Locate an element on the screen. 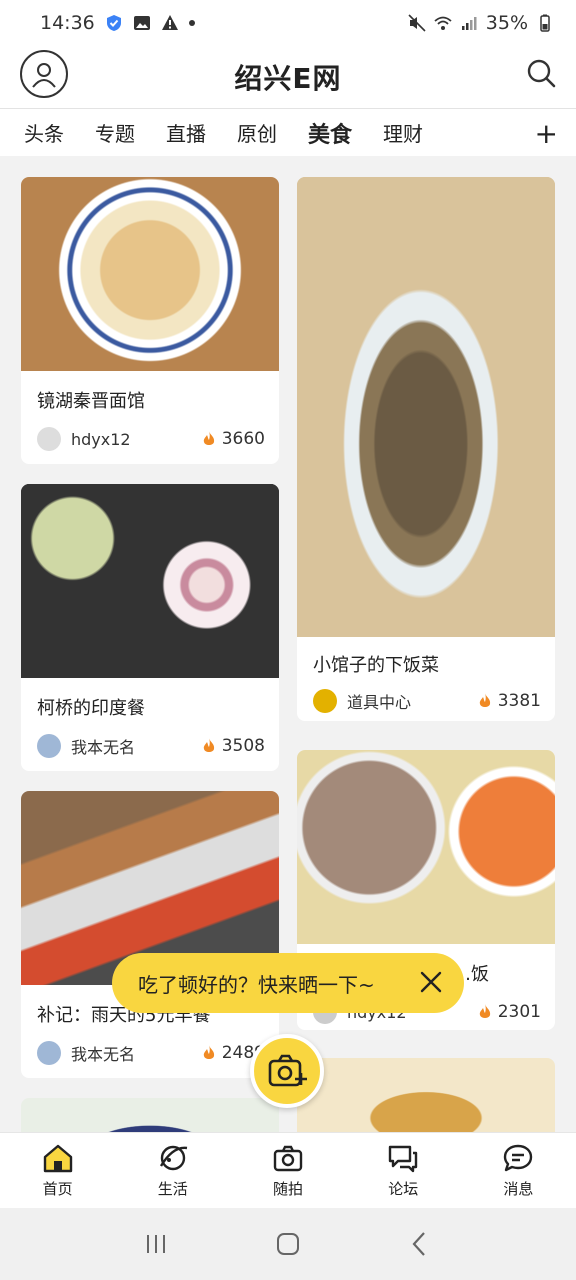 The width and height of the screenshot is (576, 1280). heat-value: 2301 is located at coordinates (519, 1012).